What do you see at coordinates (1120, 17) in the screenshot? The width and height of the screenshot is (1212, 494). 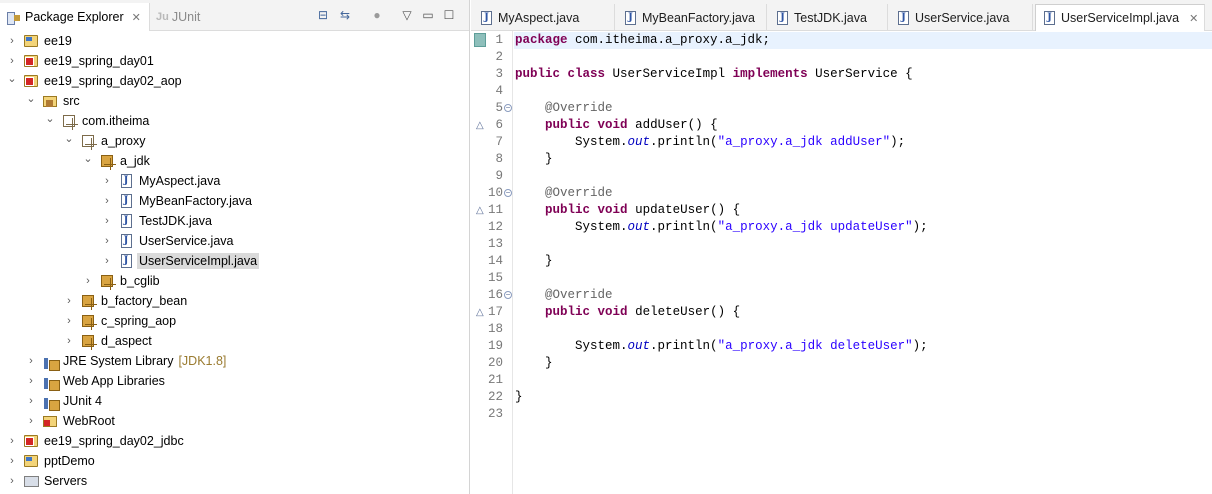 I see `editor-tab: J UserServiceImpl.java ✕` at bounding box center [1120, 17].